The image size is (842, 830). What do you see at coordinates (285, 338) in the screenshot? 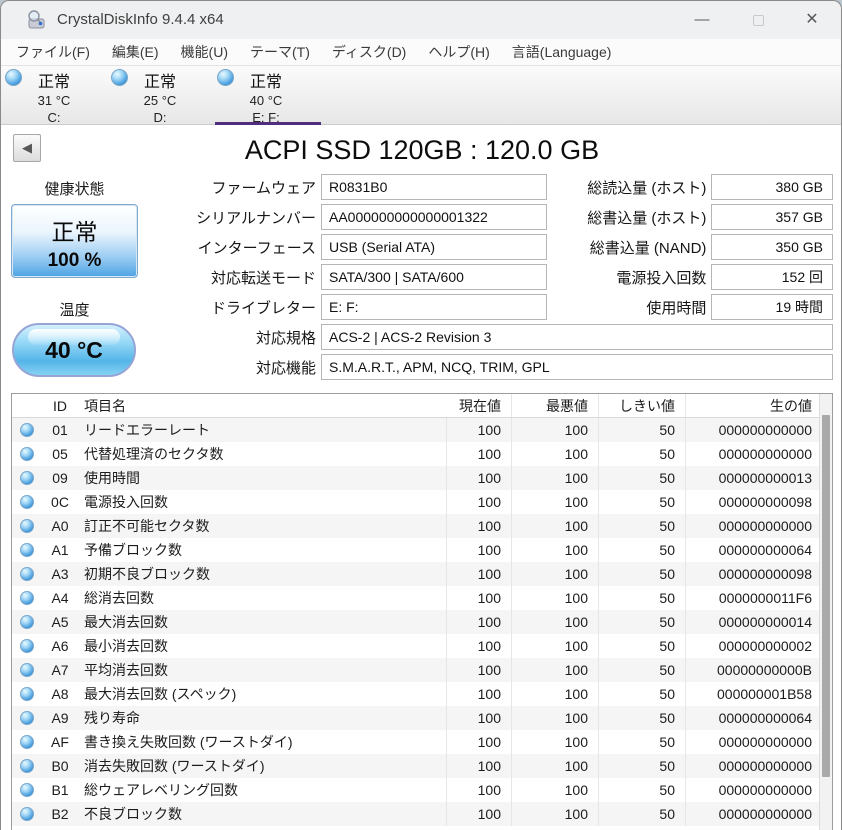
I see `info-field-label: 対応規格` at bounding box center [285, 338].